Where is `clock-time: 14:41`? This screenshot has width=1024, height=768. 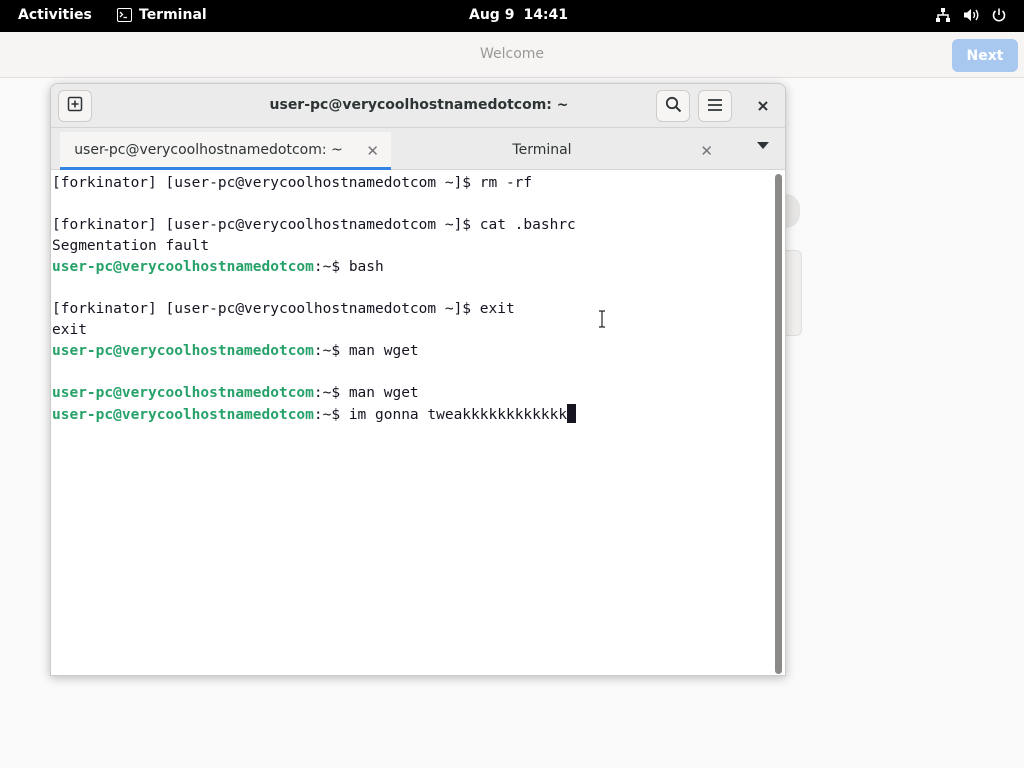
clock-time: 14:41 is located at coordinates (546, 15).